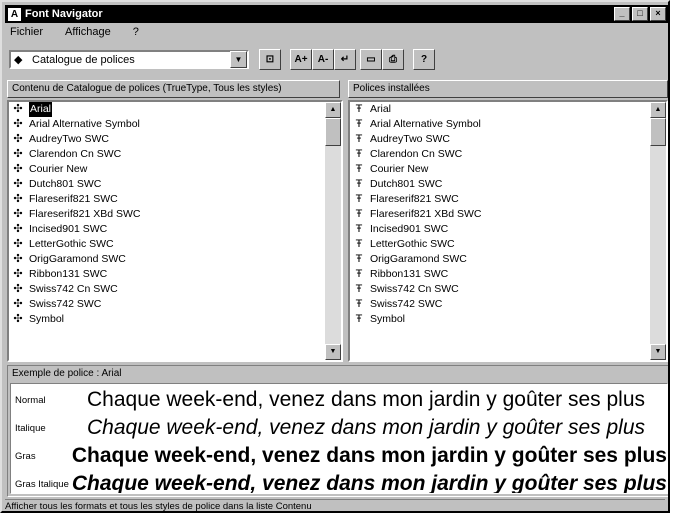 Image resolution: width=674 pixels, height=517 pixels. I want to click on font-name: Swiss742 Cn SWC, so click(414, 289).